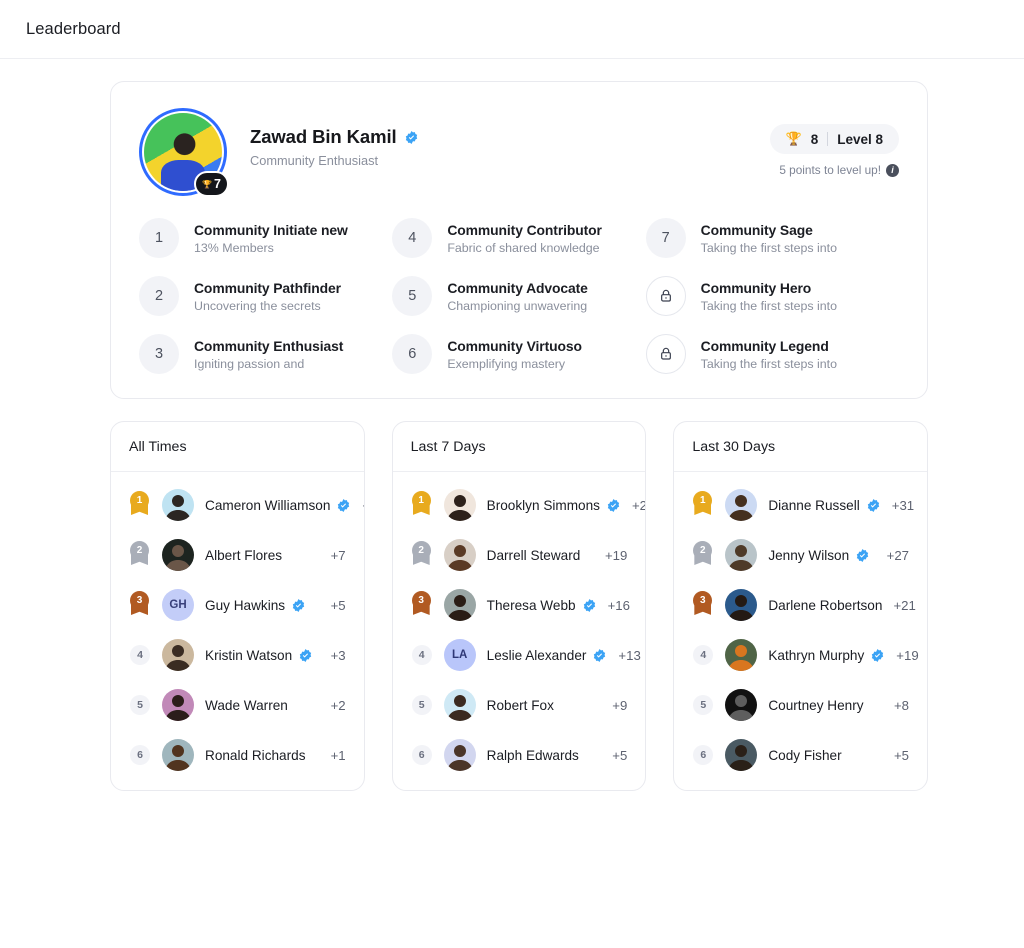 This screenshot has height=948, width=1024. I want to click on player-name: Albert Flores, so click(244, 555).